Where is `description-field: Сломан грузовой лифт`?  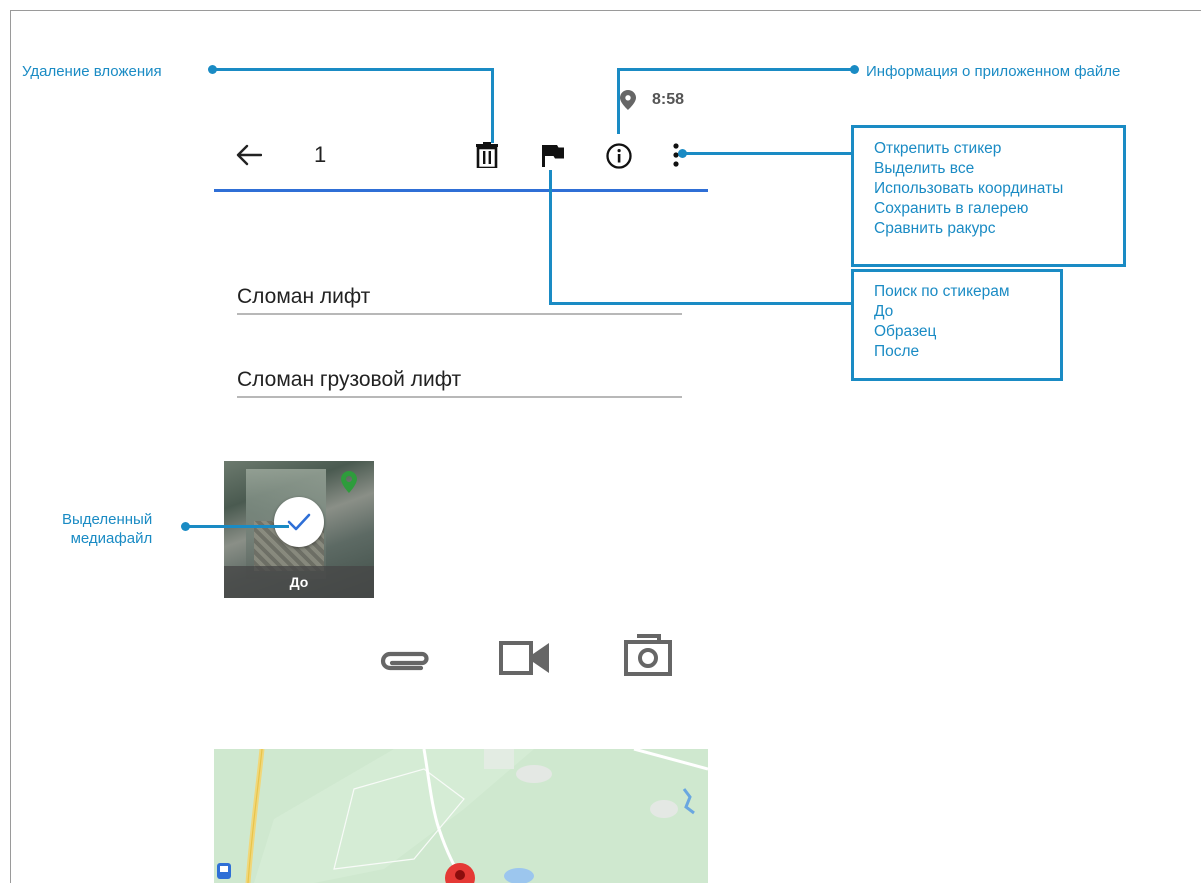
description-field: Сломан грузовой лифт is located at coordinates (459, 383).